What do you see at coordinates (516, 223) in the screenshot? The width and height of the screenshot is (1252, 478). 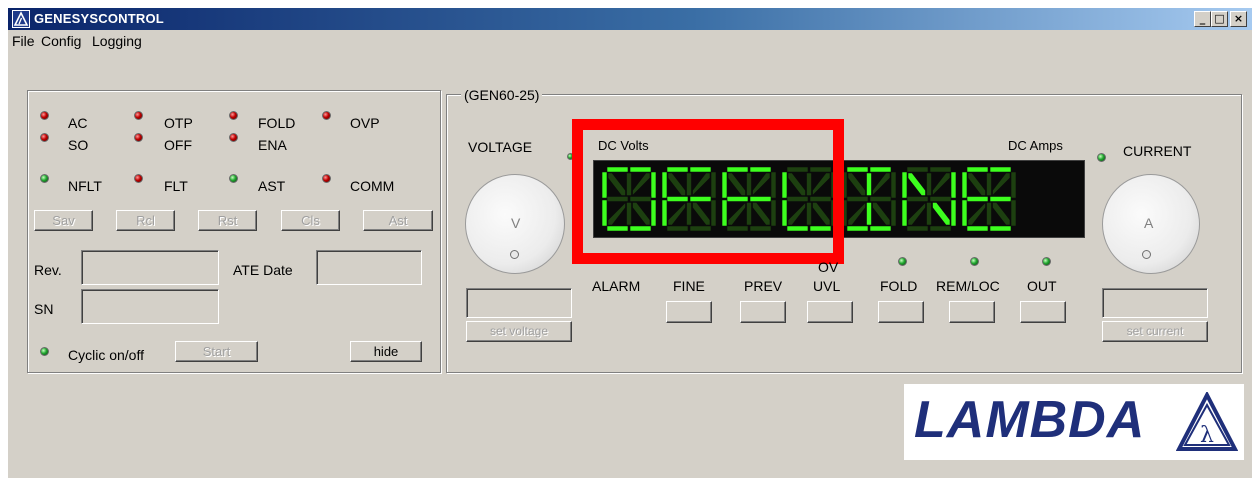 I see `voltage-knob-letter: V` at bounding box center [516, 223].